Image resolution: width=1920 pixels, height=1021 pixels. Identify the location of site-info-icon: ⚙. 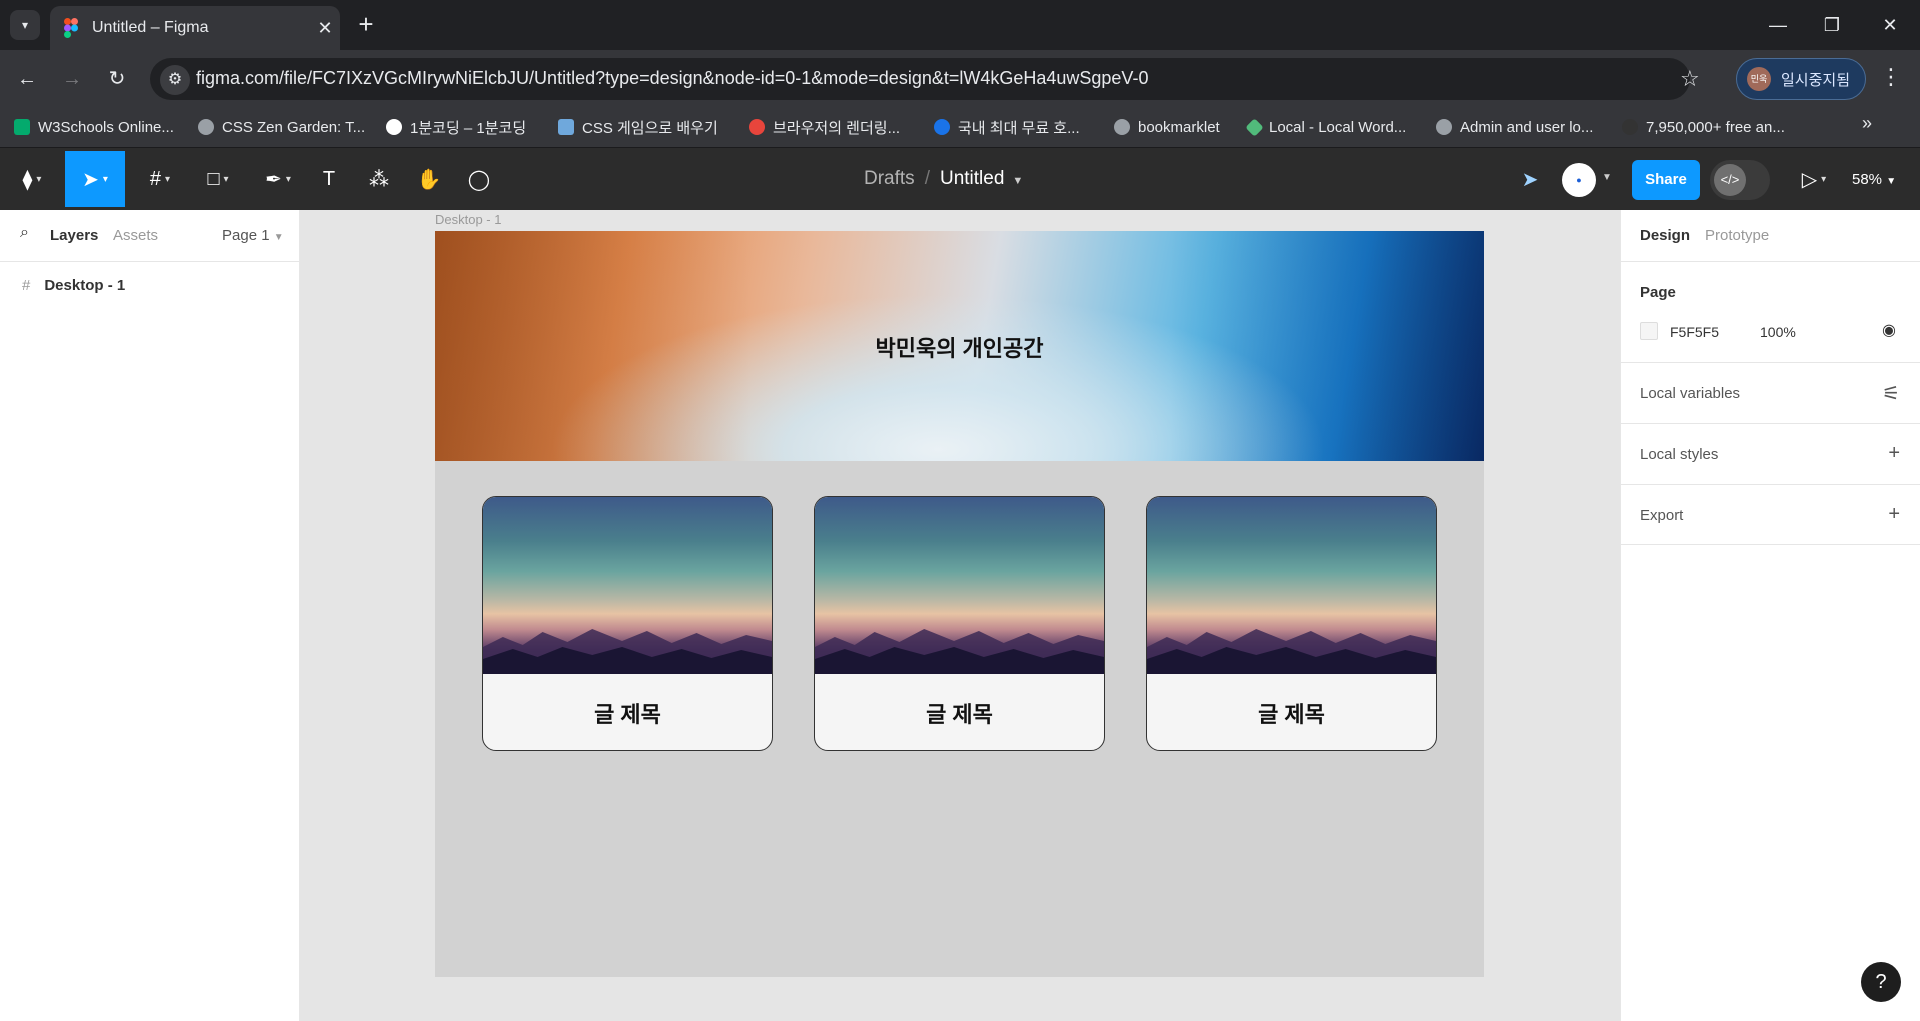
(175, 80).